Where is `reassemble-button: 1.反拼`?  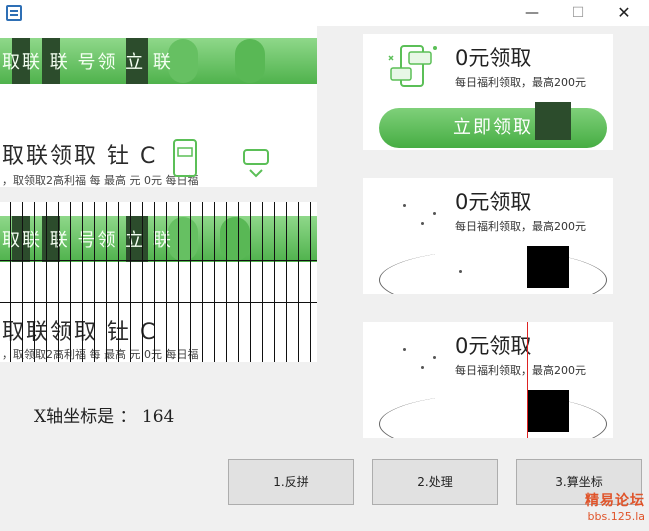 reassemble-button: 1.反拼 is located at coordinates (291, 482).